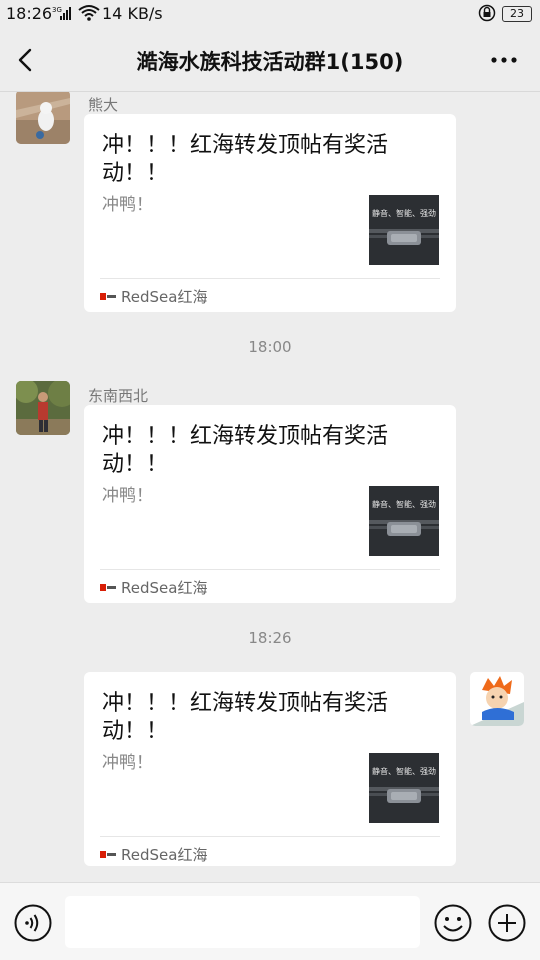 The width and height of the screenshot is (540, 960). Describe the element at coordinates (487, 13) in the screenshot. I see `lock-icon` at that location.